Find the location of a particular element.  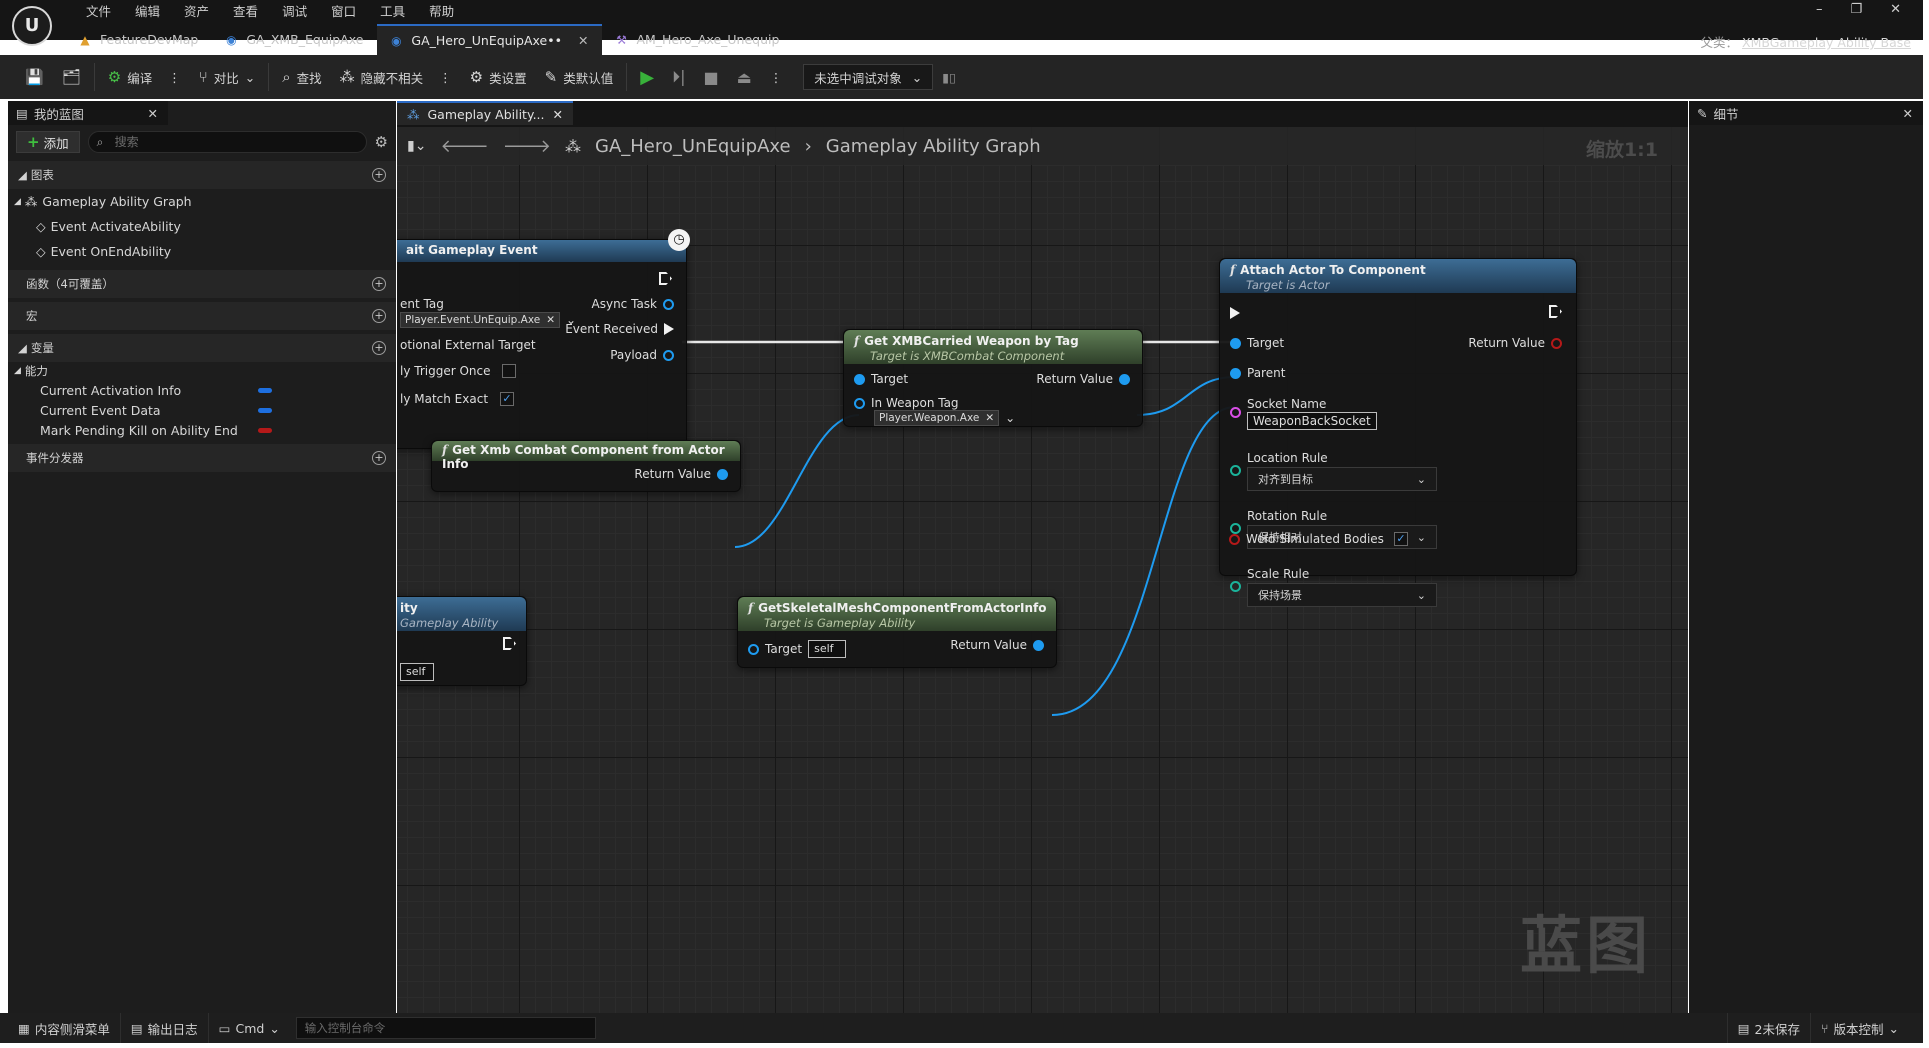

location-rule-select: 对齐到目标 ⌄ is located at coordinates (1342, 479).